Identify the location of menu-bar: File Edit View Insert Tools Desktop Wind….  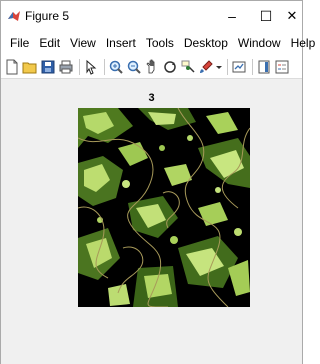
(158, 43).